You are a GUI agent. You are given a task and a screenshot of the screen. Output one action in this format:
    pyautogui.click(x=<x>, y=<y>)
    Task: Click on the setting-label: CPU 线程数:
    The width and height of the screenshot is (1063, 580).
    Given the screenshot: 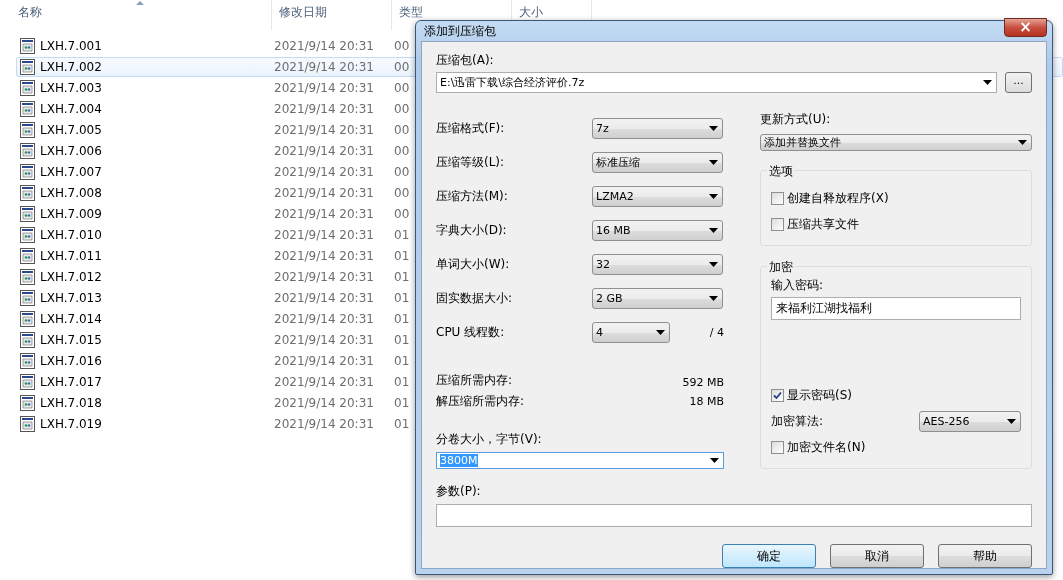 What is the action you would take?
    pyautogui.click(x=471, y=332)
    